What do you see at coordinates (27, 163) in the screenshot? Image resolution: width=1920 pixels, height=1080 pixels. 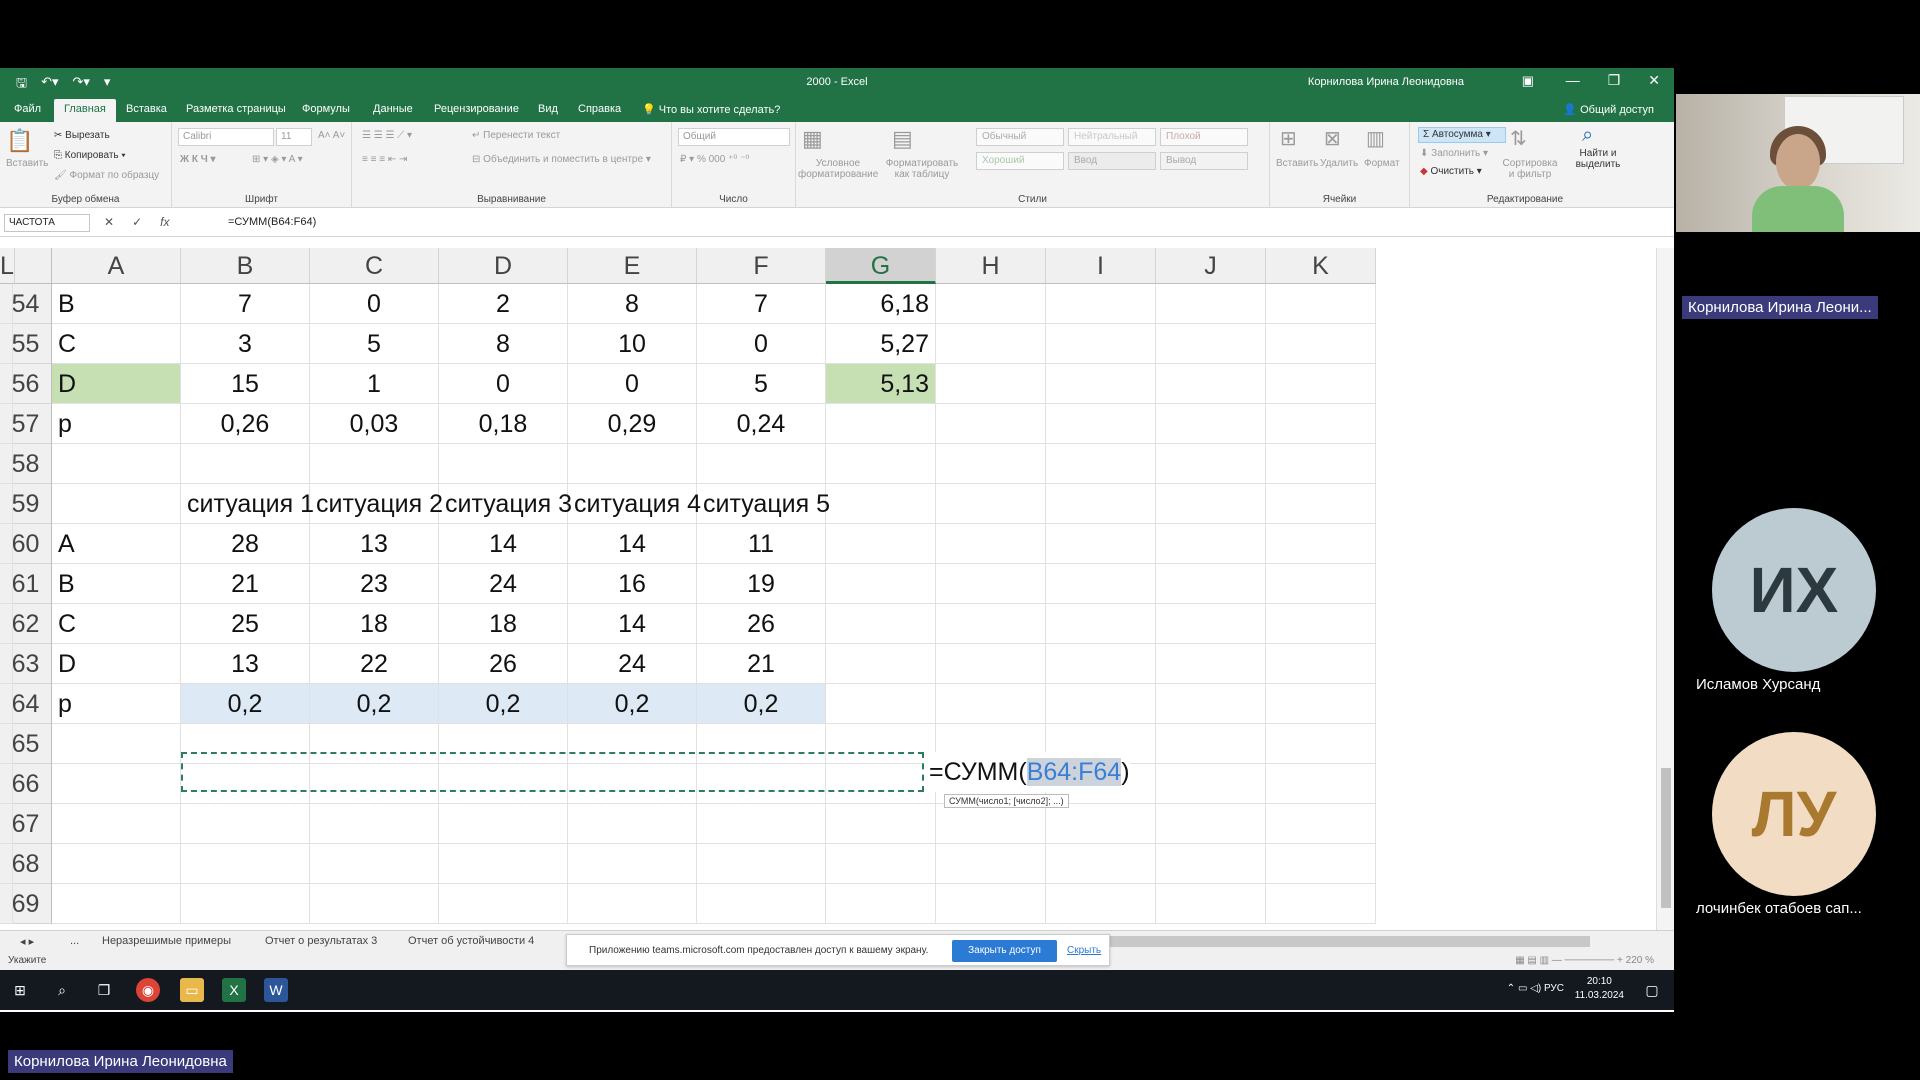 I see `paste-button: Вставить` at bounding box center [27, 163].